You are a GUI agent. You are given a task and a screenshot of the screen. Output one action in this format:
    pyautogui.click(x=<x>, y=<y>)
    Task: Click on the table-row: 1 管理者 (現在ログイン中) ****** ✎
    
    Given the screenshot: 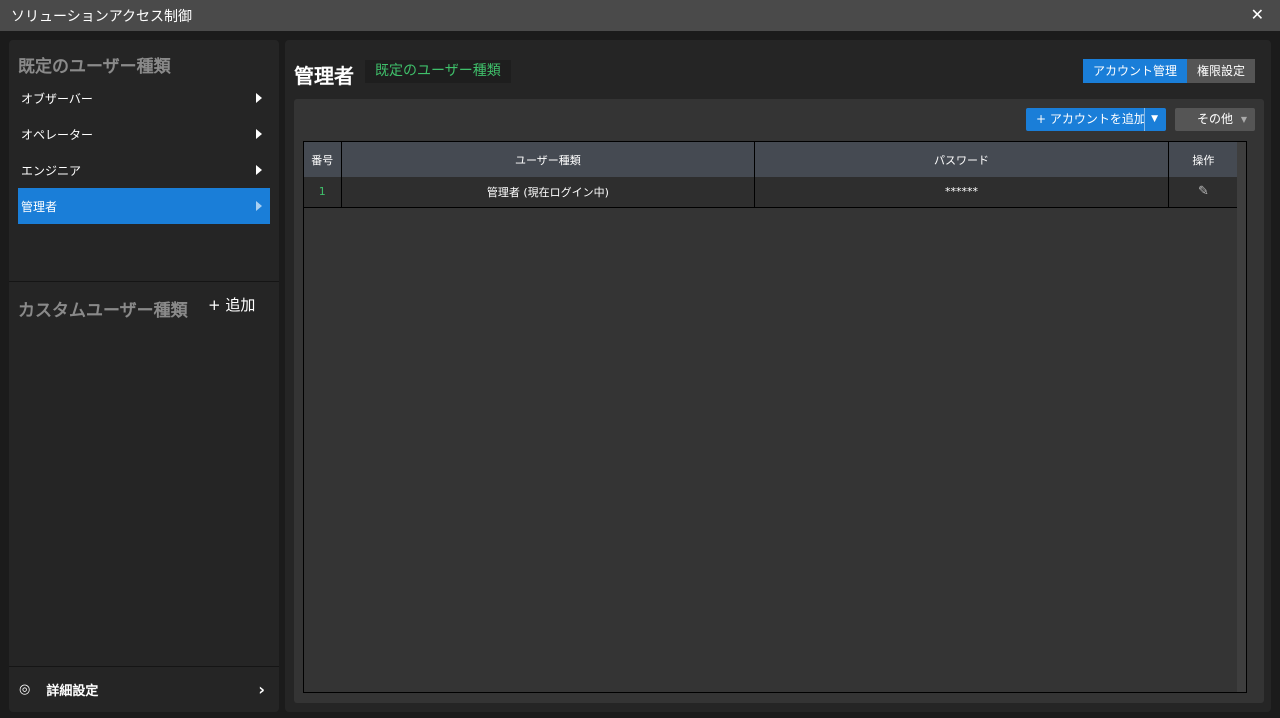 What is the action you would take?
    pyautogui.click(x=772, y=192)
    